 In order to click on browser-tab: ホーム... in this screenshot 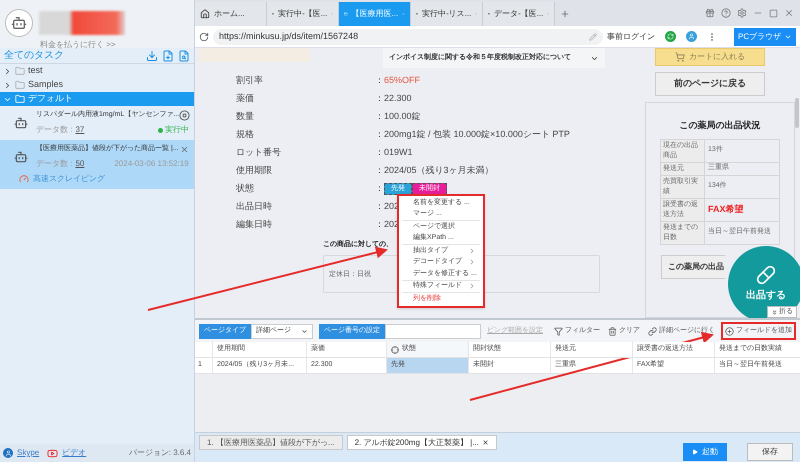, I will do `click(231, 14)`.